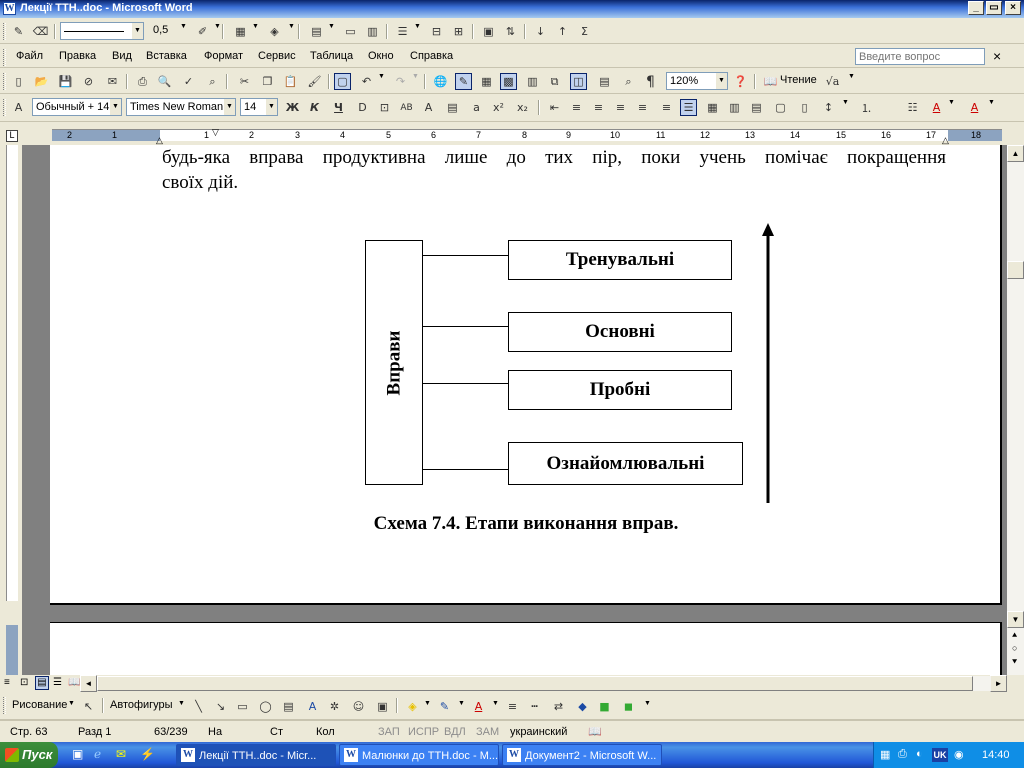  Describe the element at coordinates (65, 81) in the screenshot. I see `save-icon: 💾` at that location.